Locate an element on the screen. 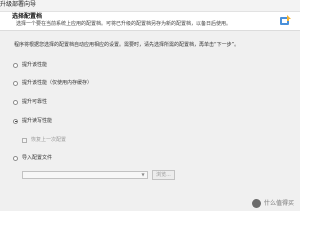 The width and height of the screenshot is (320, 240). chevron-down-icon: ▼ is located at coordinates (143, 175).